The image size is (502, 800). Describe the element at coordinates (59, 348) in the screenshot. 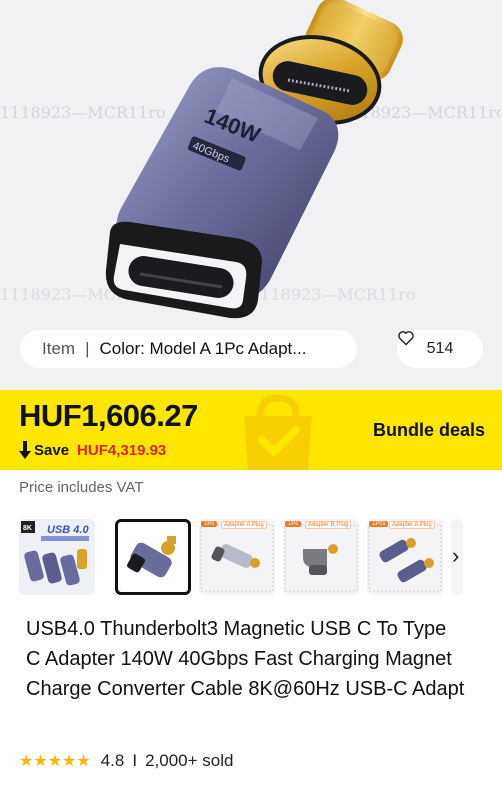

I see `variant-label: Item` at that location.